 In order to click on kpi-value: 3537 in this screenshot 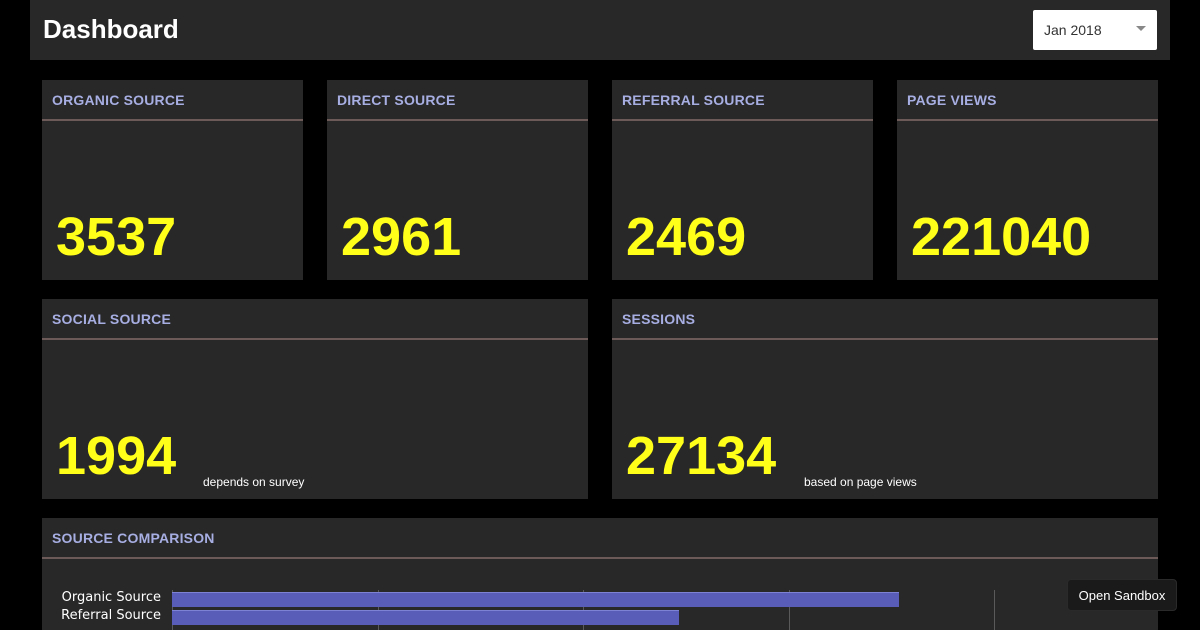, I will do `click(116, 237)`.